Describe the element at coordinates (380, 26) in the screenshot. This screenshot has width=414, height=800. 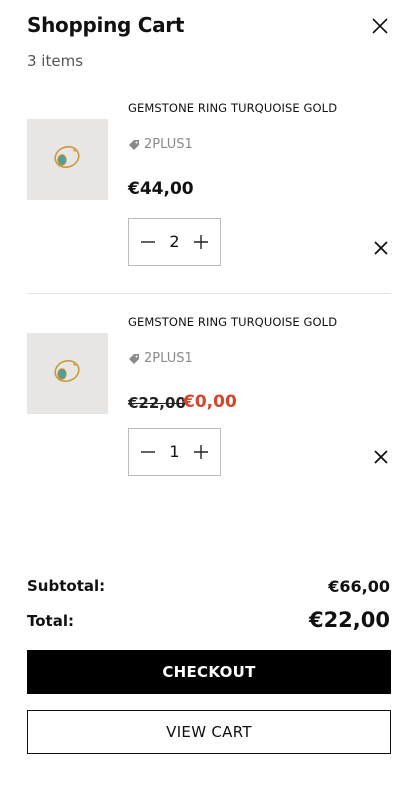
I see `close-icon` at that location.